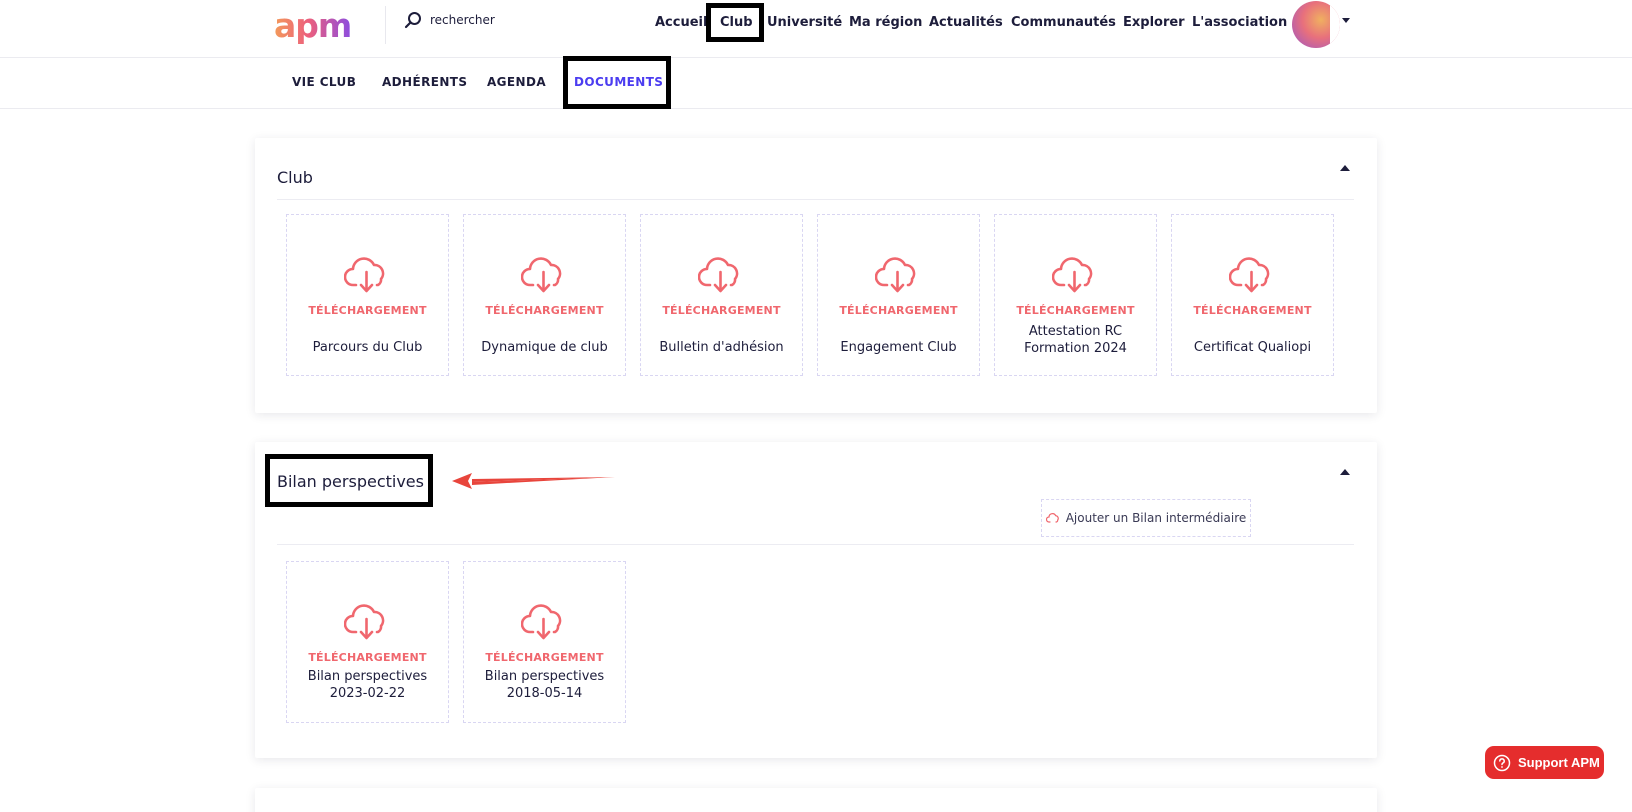  What do you see at coordinates (505, 20) in the screenshot?
I see `search-input` at bounding box center [505, 20].